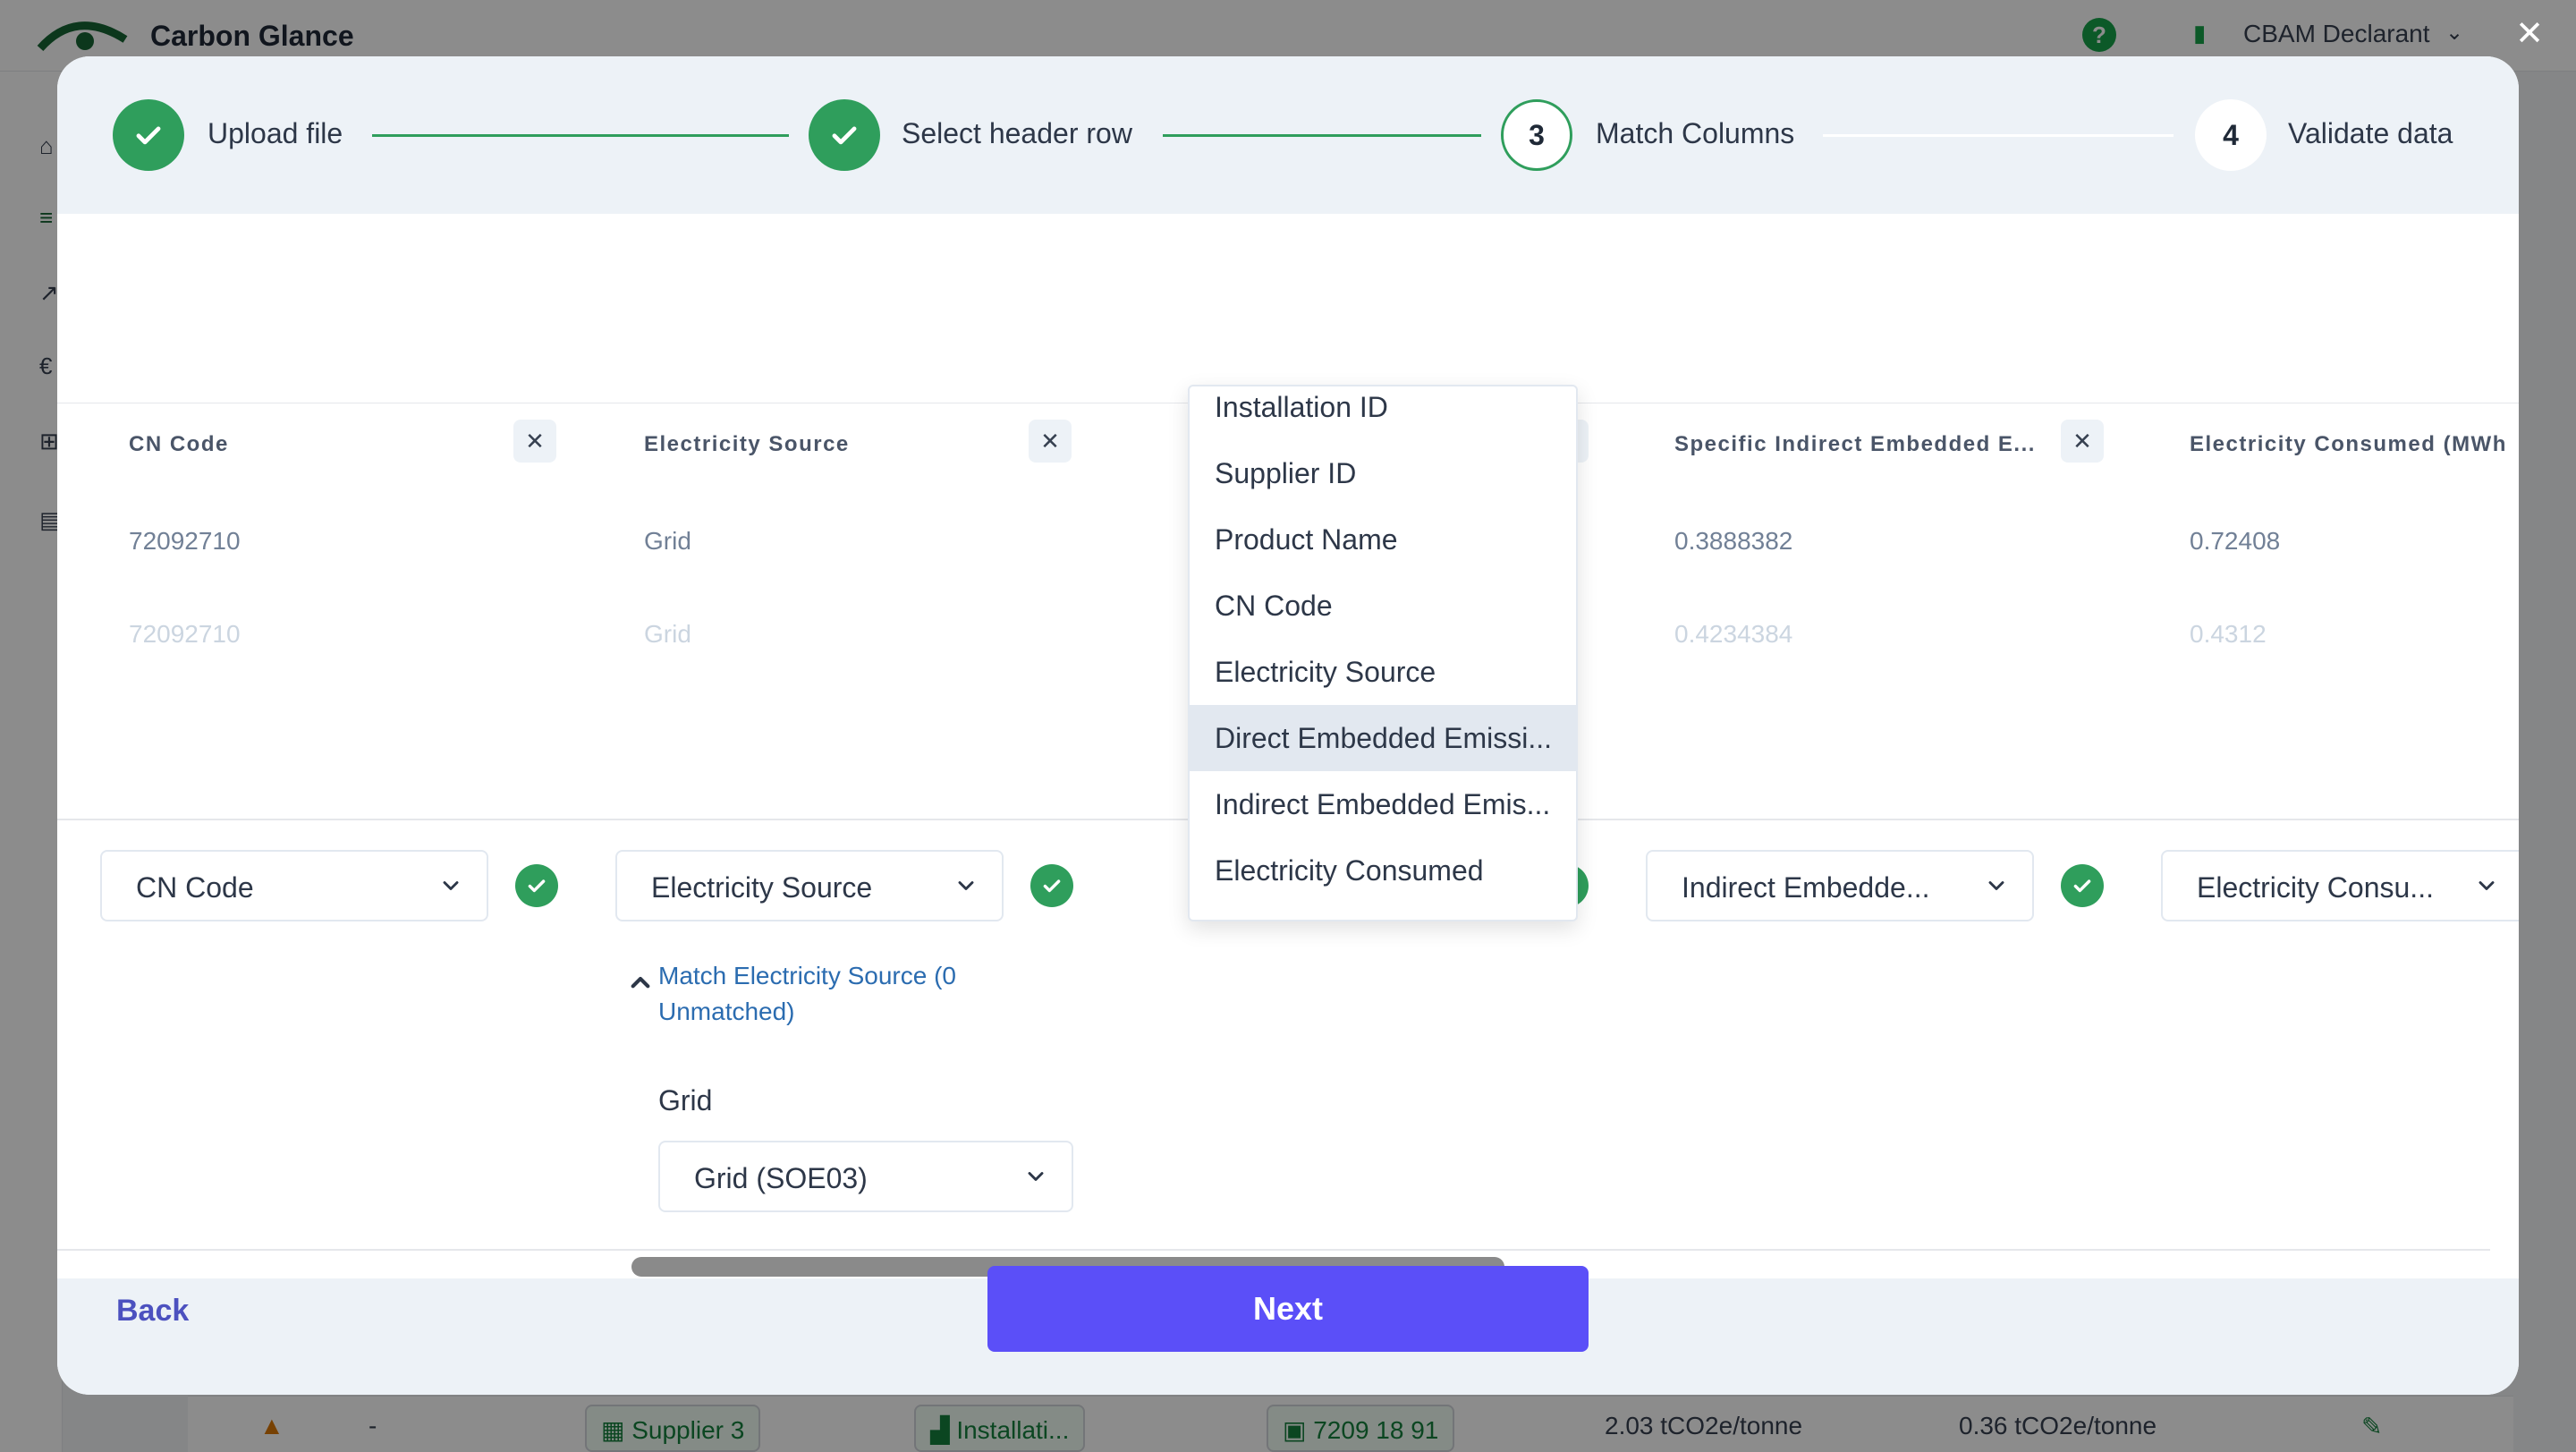  What do you see at coordinates (2348, 444) in the screenshot?
I see `column-header-electricity-consumed: Electricity Consumed (MWh` at bounding box center [2348, 444].